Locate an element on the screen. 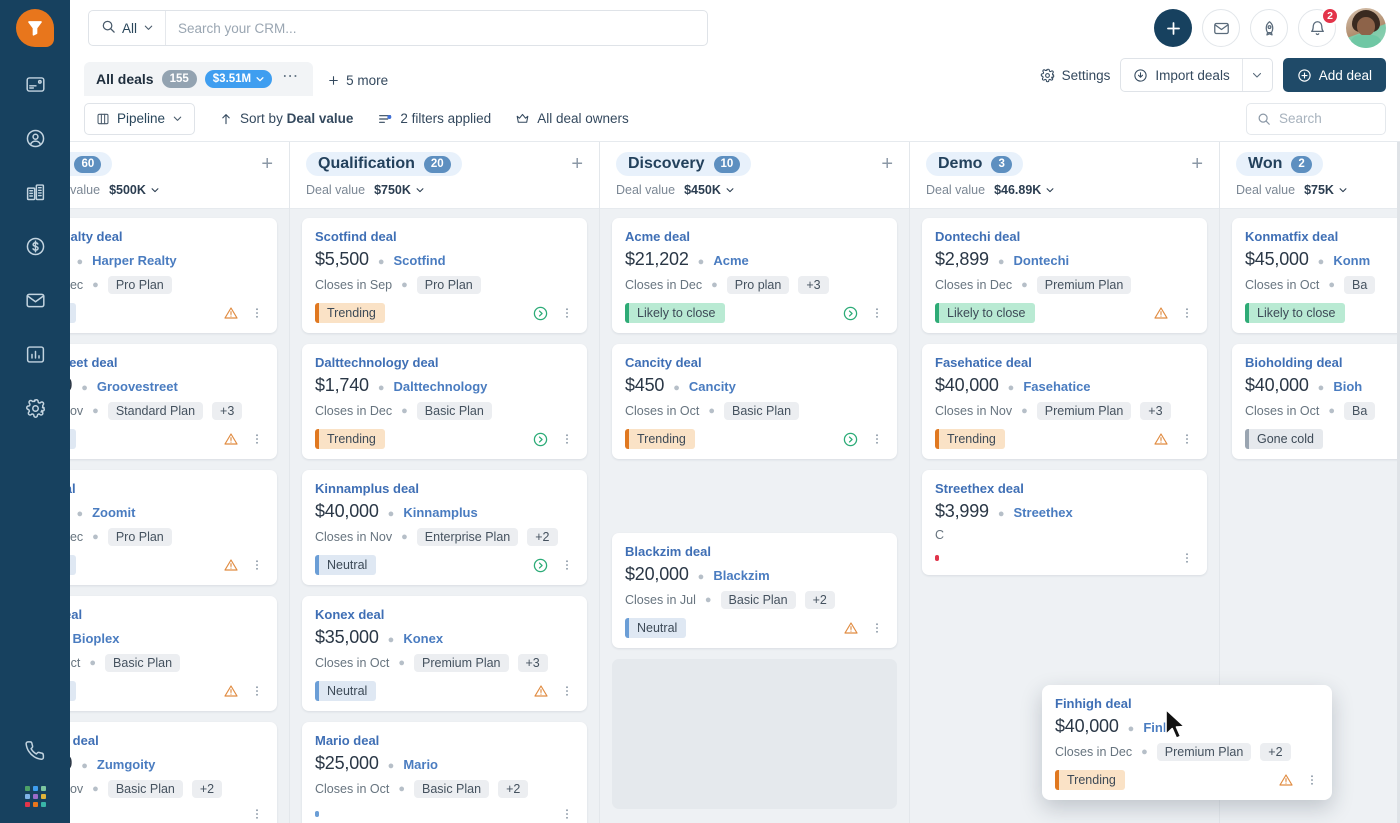 This screenshot has width=1400, height=823. deal-value-badge: $3.51M is located at coordinates (238, 79).